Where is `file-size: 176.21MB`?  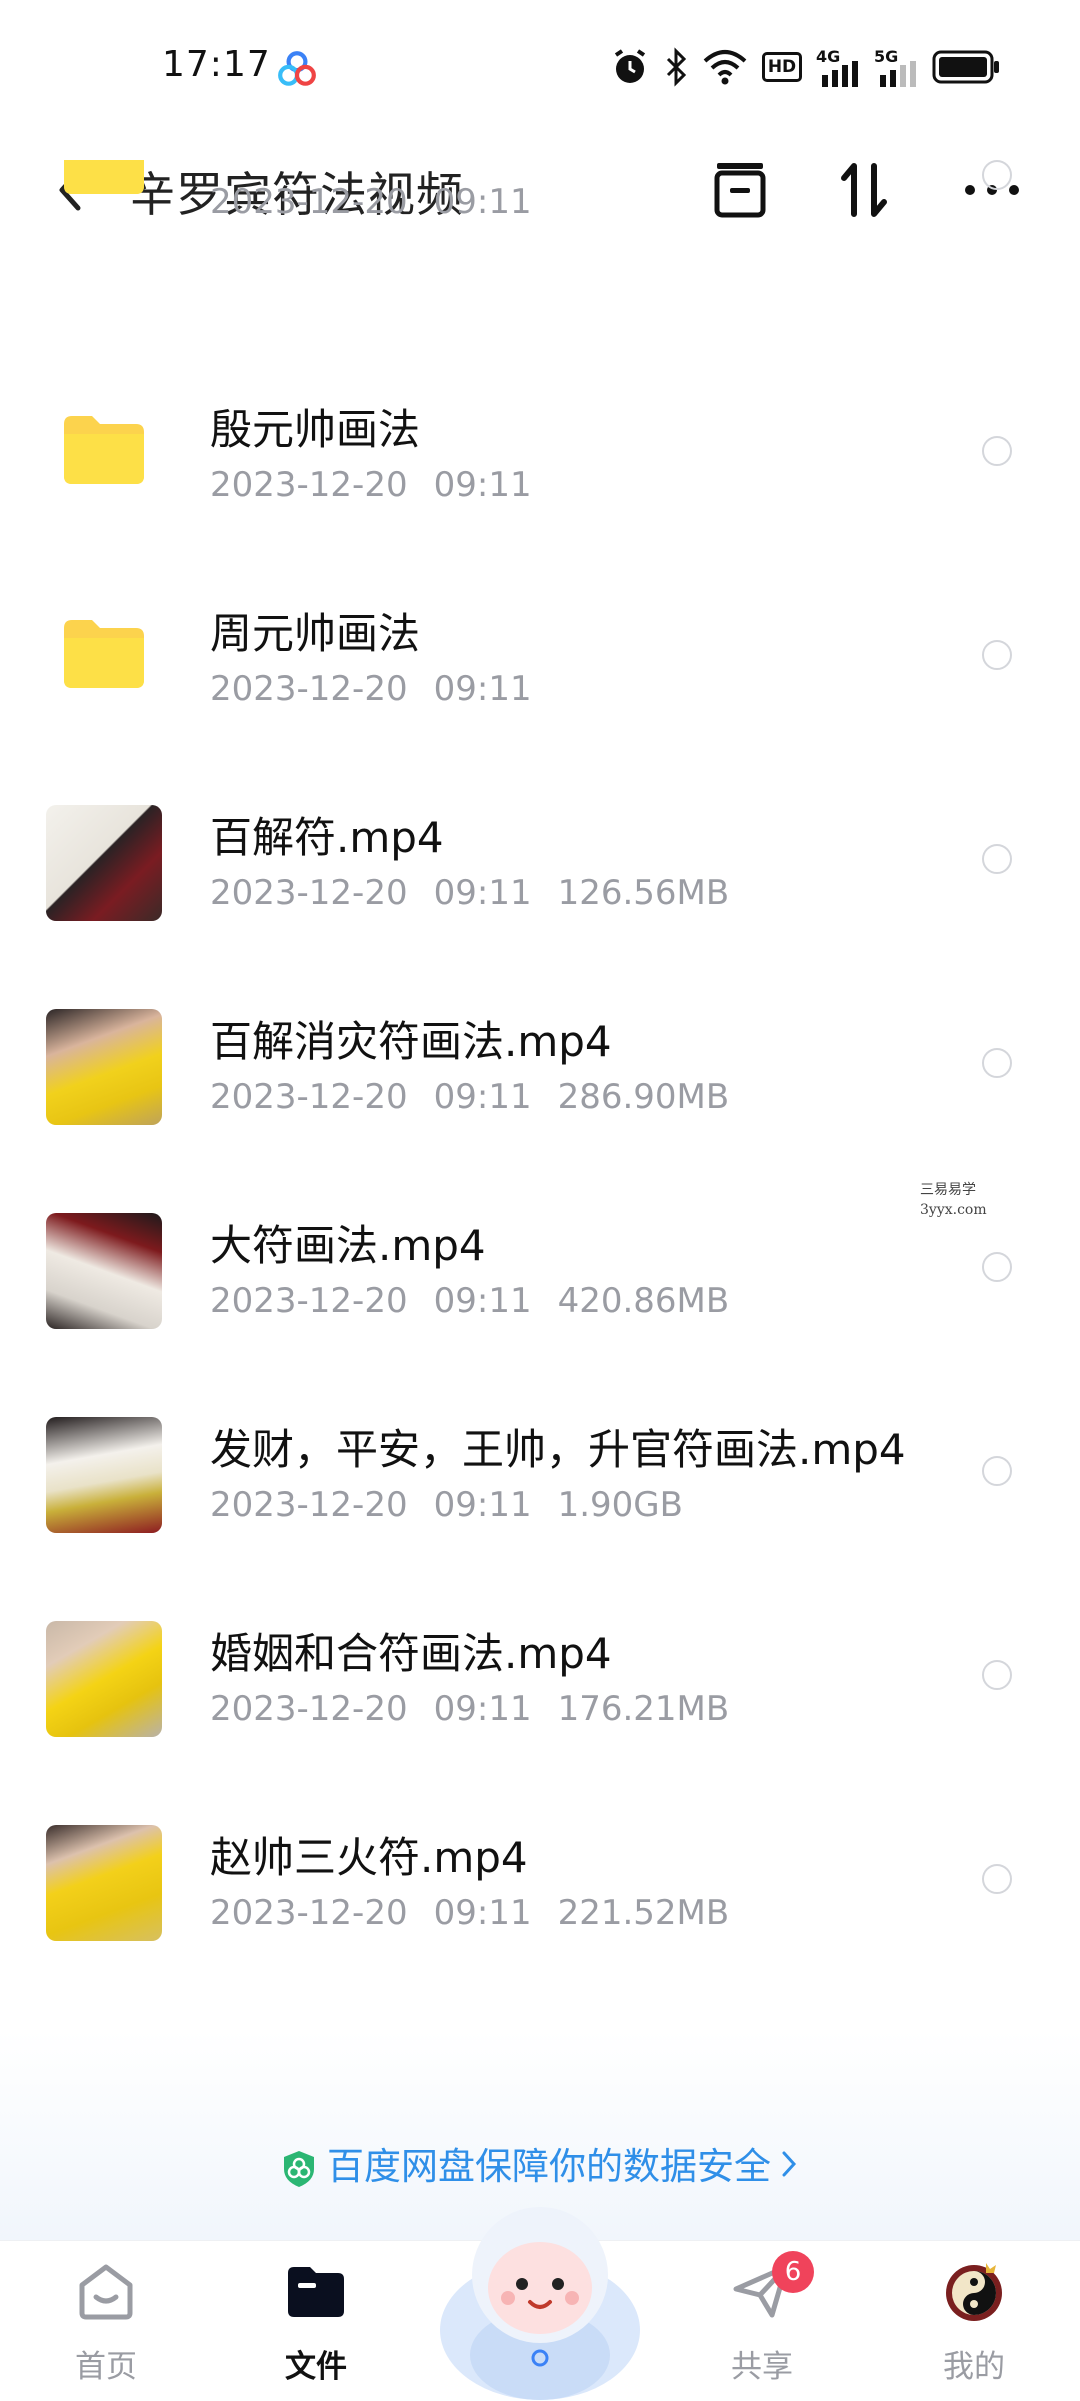 file-size: 176.21MB is located at coordinates (643, 1709).